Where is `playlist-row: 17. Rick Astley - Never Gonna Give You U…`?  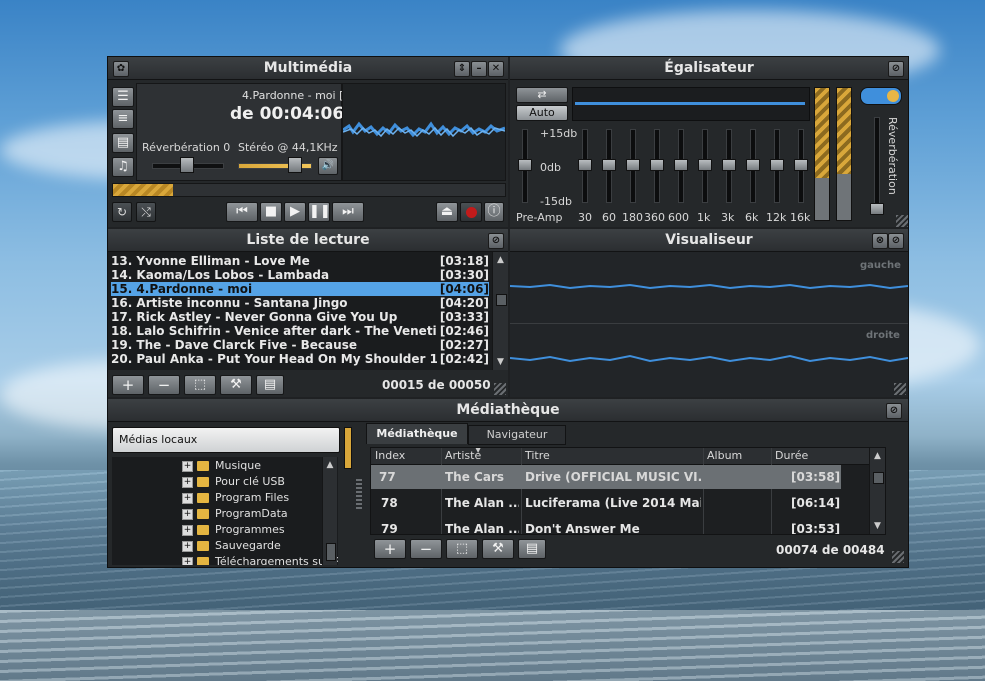 playlist-row: 17. Rick Astley - Never Gonna Give You U… is located at coordinates (300, 317).